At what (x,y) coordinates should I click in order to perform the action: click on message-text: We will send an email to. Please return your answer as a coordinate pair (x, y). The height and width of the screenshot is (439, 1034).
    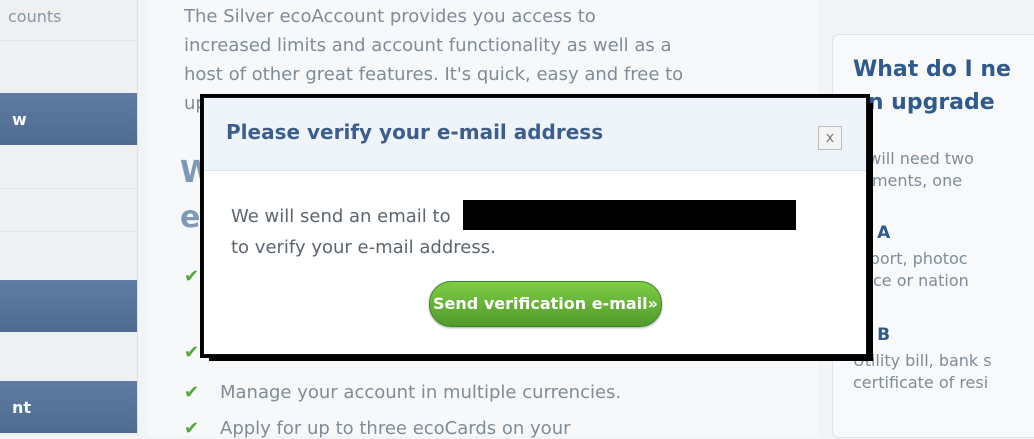
    Looking at the image, I should click on (341, 216).